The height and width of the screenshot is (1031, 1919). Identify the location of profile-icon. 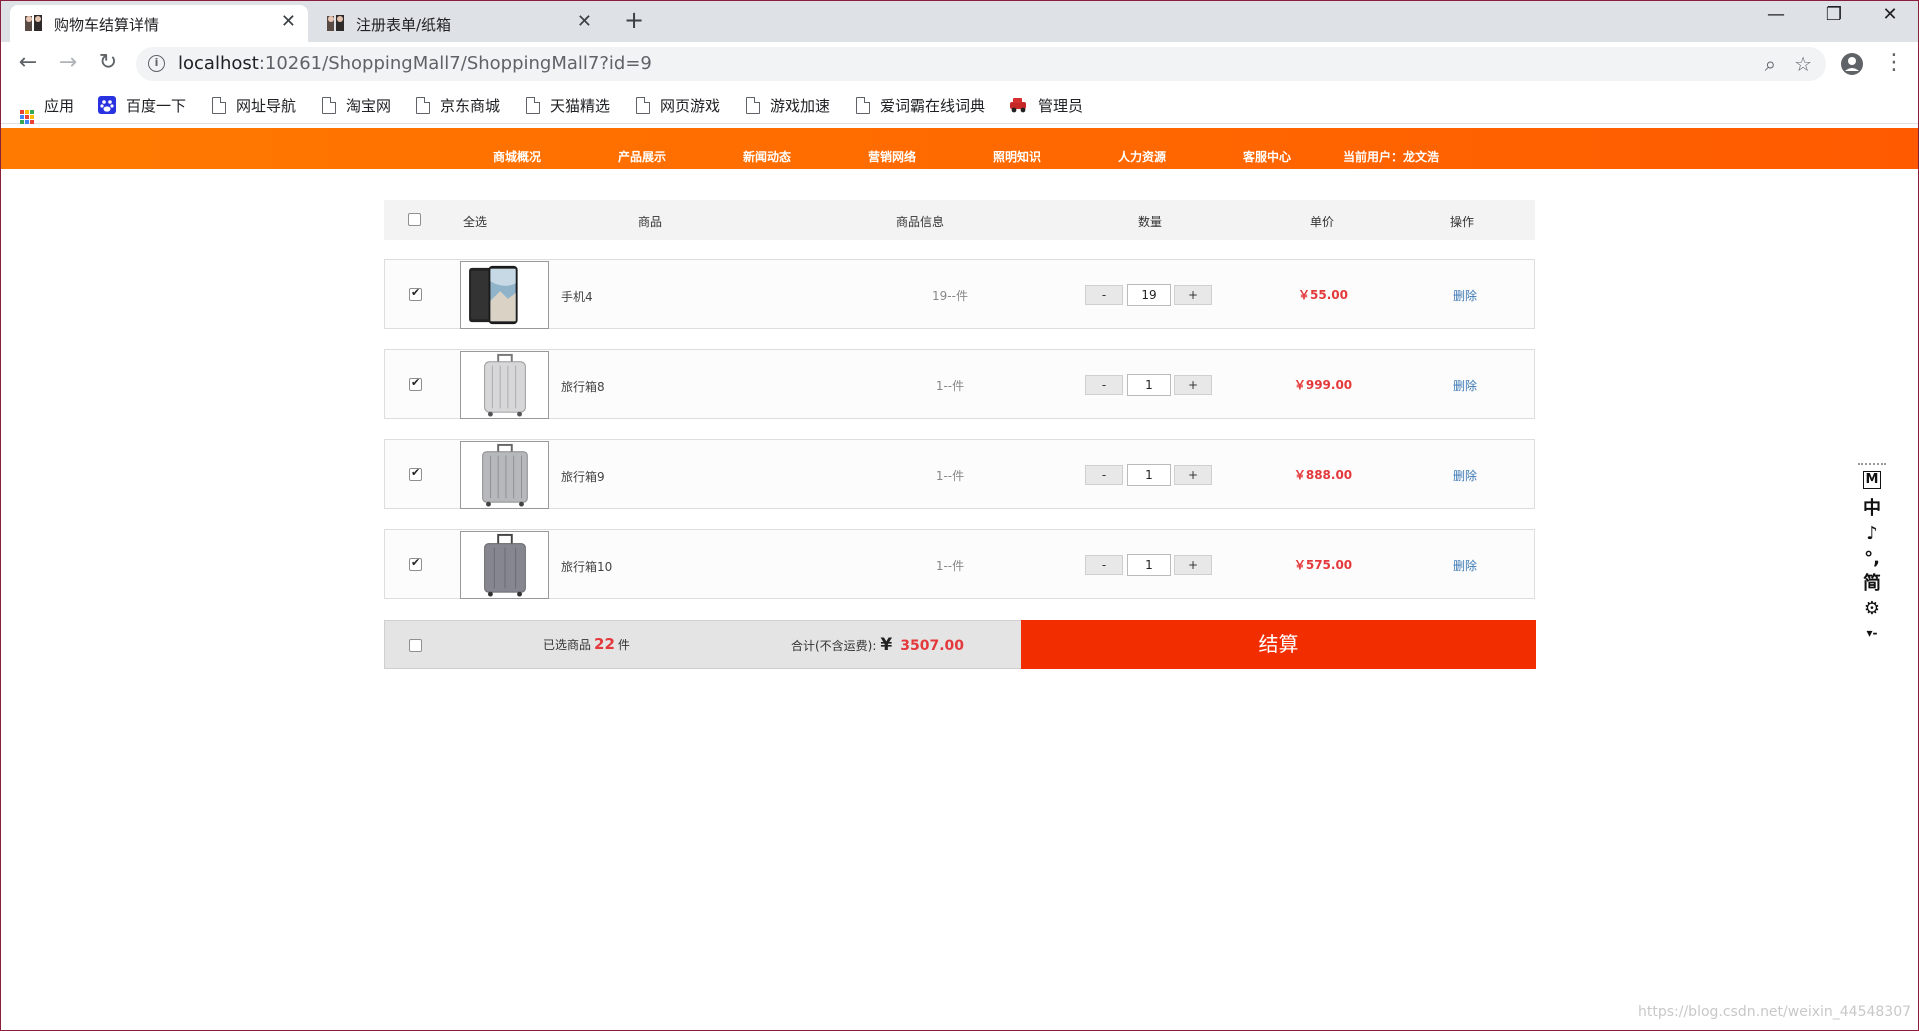
(1852, 64).